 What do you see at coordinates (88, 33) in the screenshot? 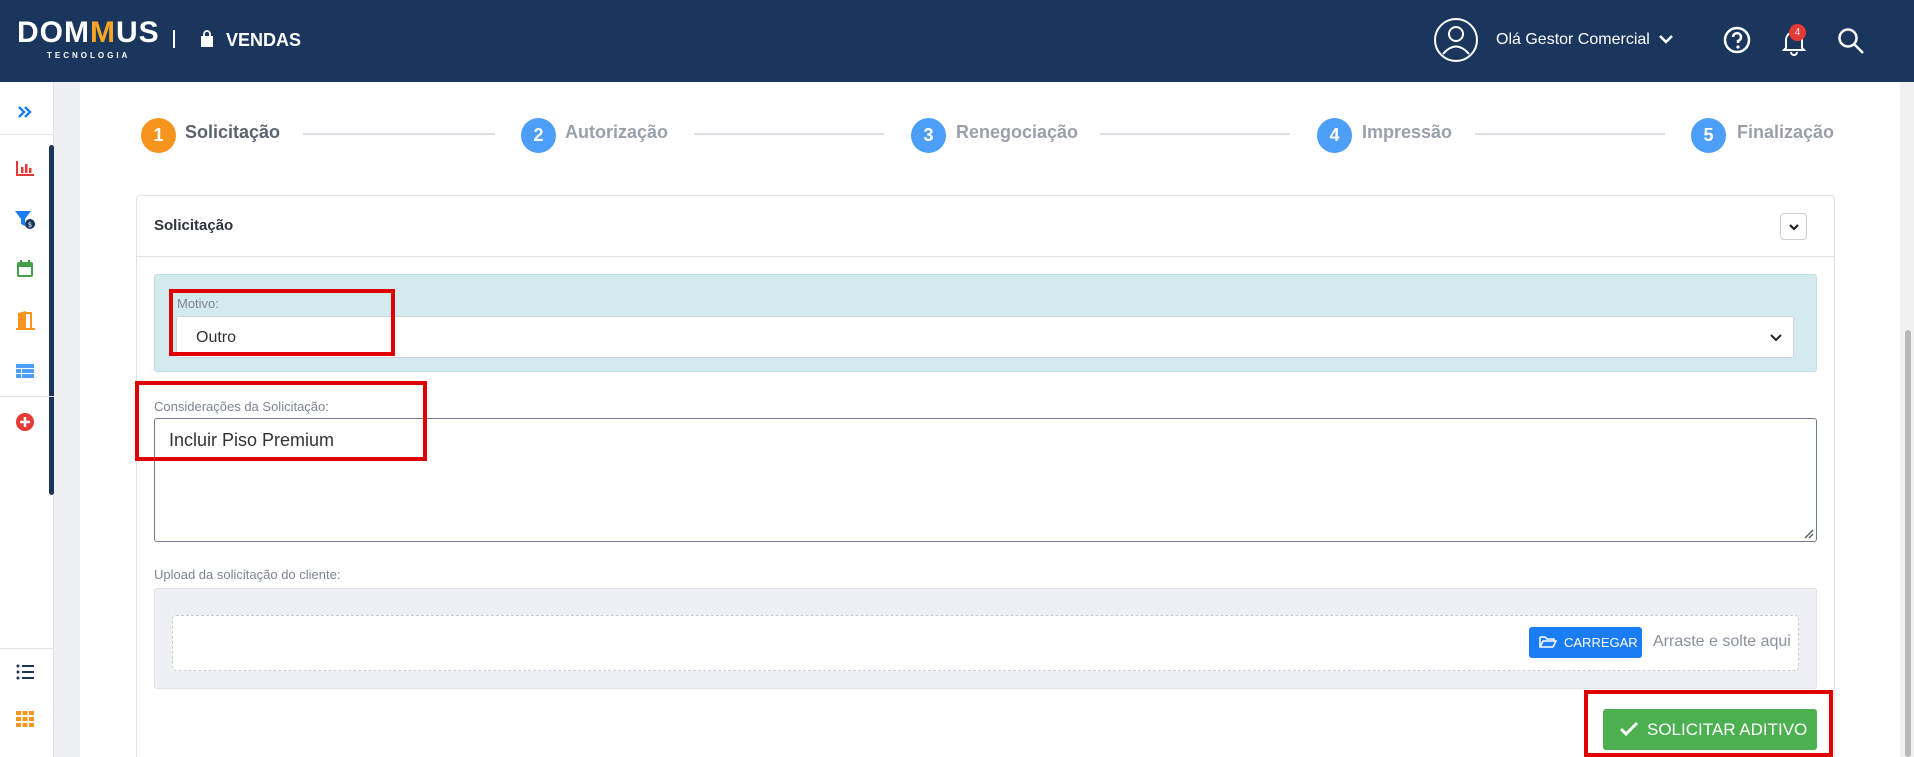
I see `dommus-logo: DOMMUS` at bounding box center [88, 33].